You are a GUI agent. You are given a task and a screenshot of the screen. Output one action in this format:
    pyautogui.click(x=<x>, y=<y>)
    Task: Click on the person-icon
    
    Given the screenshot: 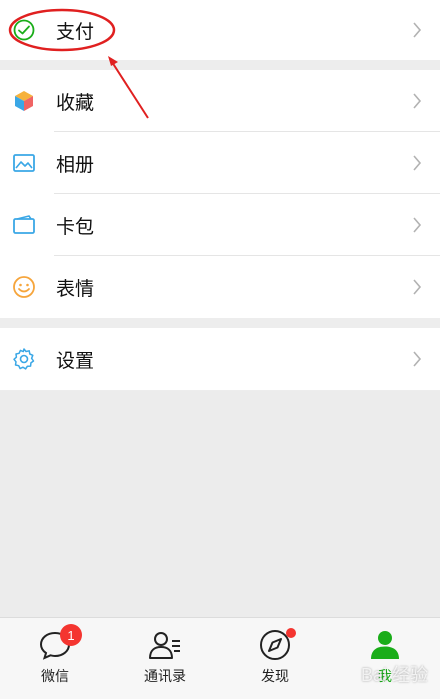 What is the action you would take?
    pyautogui.click(x=385, y=645)
    